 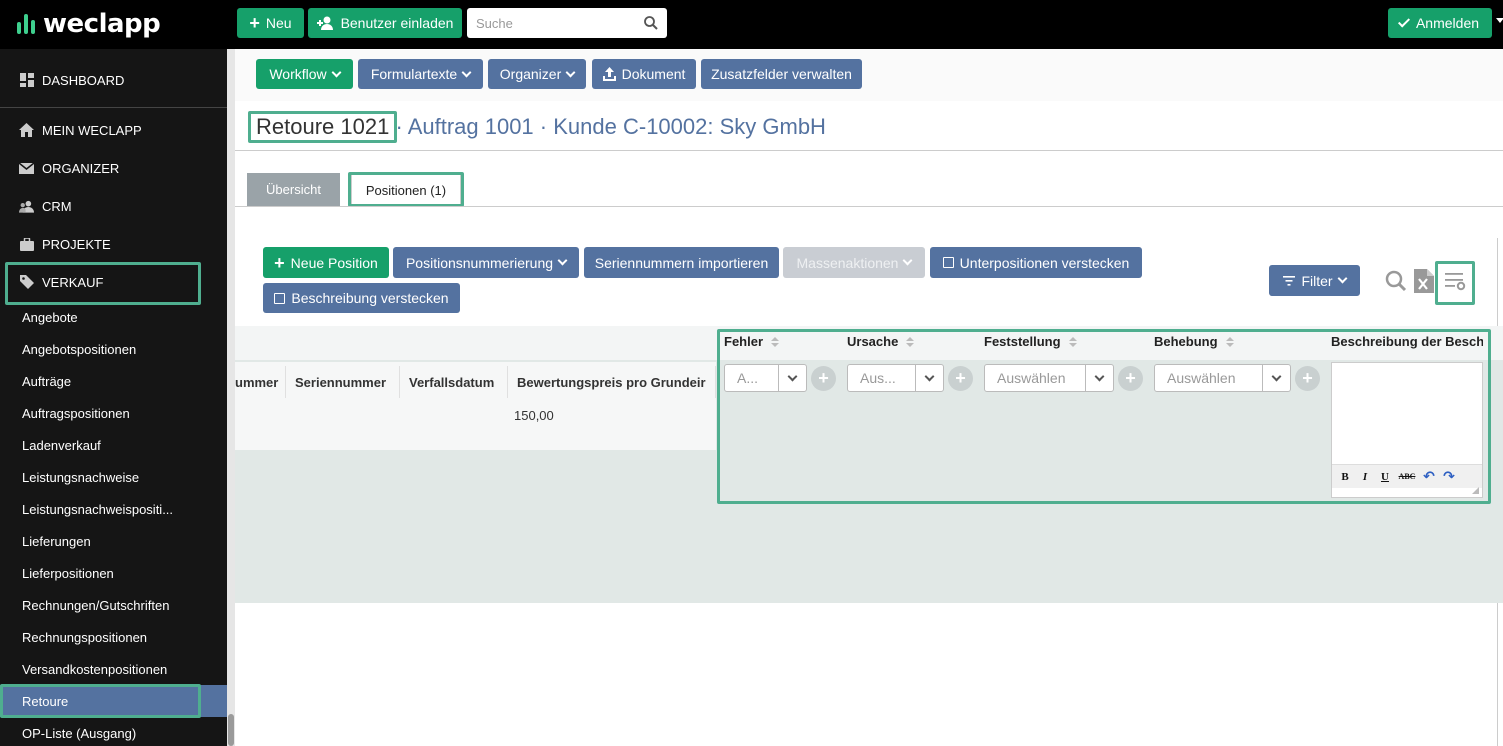 I want to click on sidebar-item-organizer: ORGANIZER, so click(x=113, y=168).